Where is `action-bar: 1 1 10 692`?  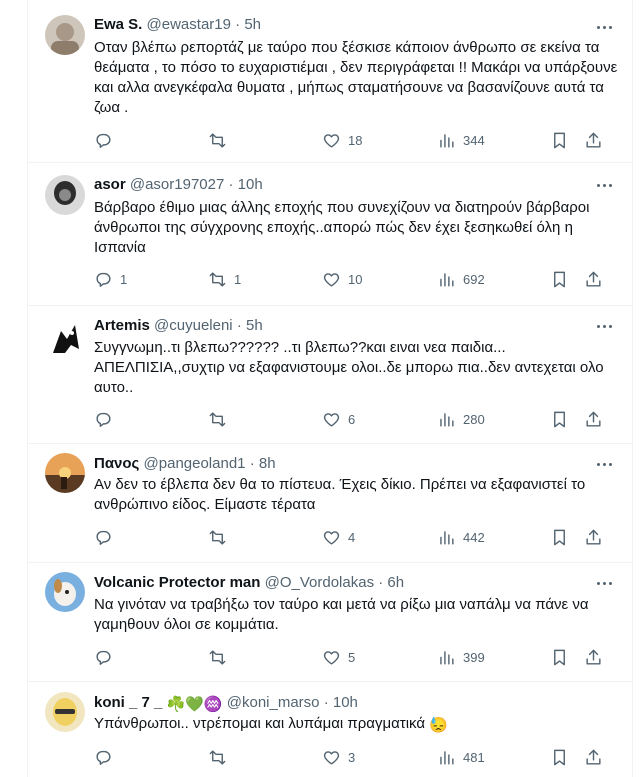 action-bar: 1 1 10 692 is located at coordinates (356, 279).